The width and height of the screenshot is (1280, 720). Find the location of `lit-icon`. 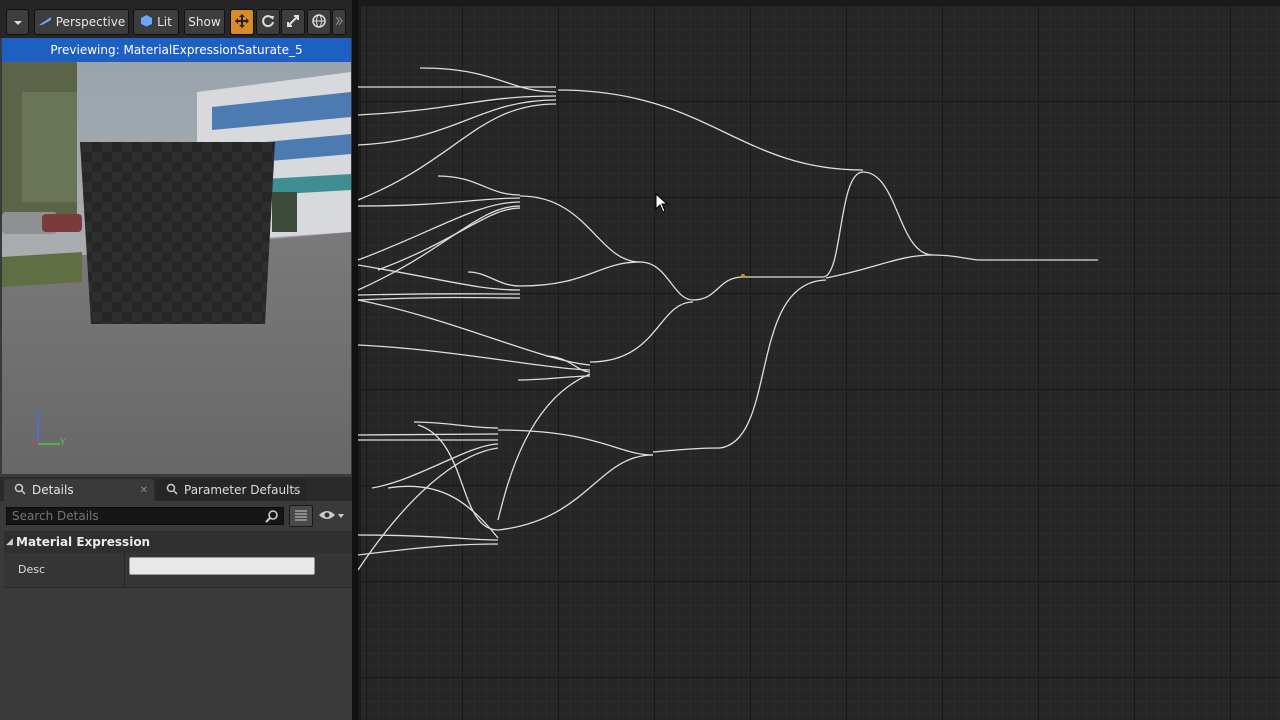

lit-icon is located at coordinates (146, 22).